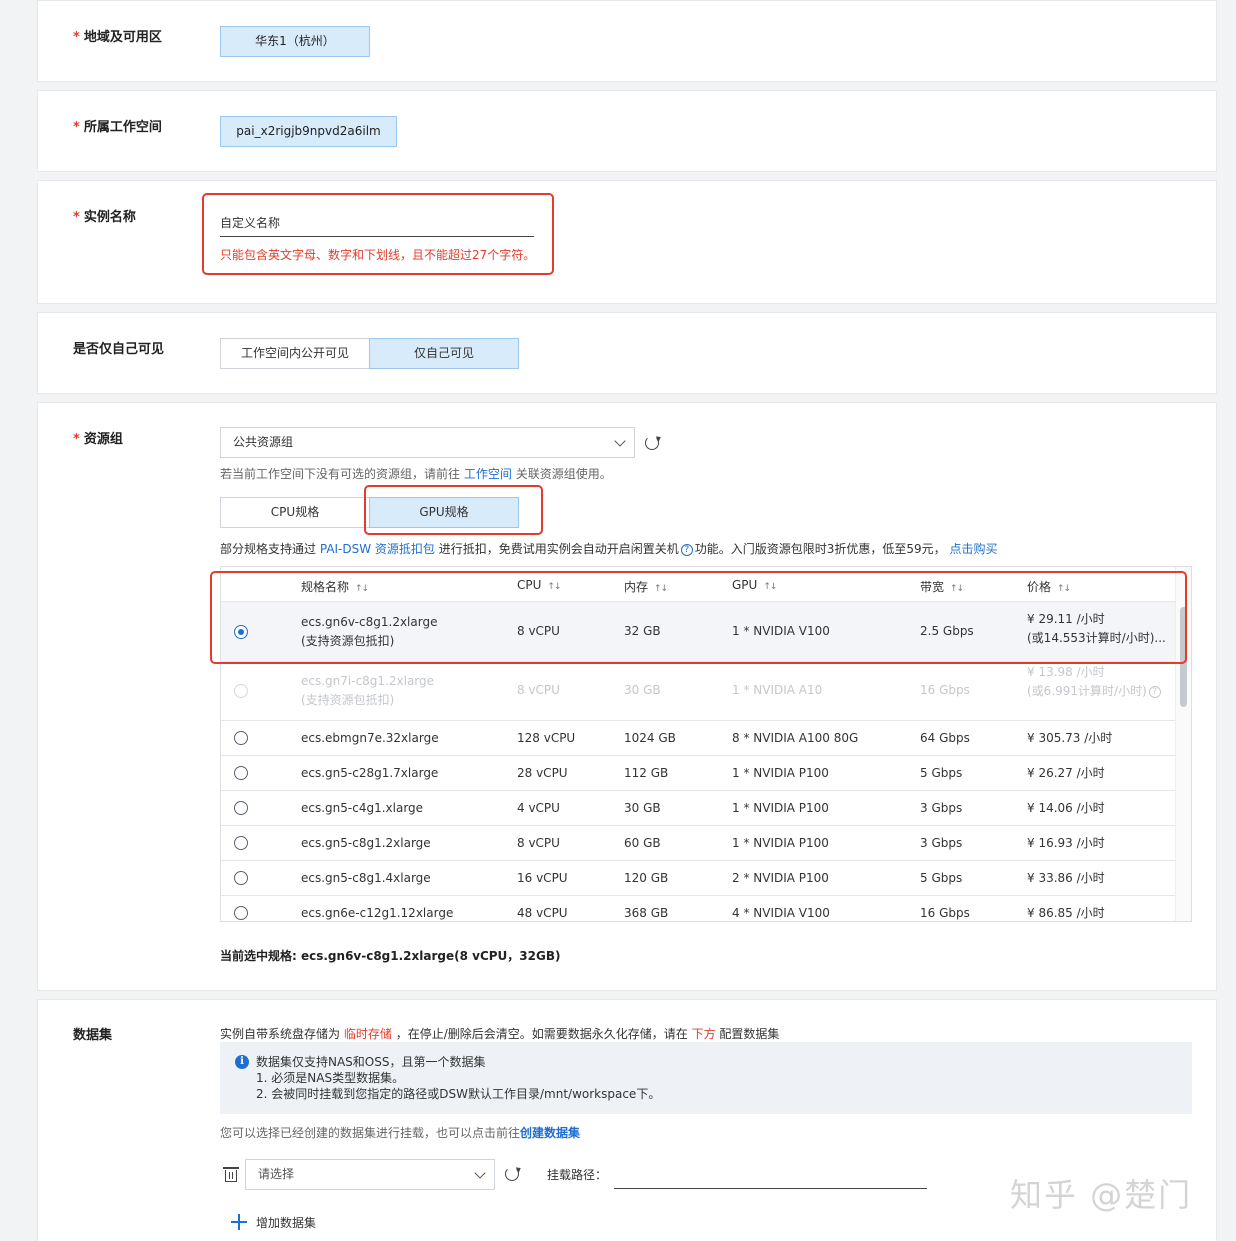 The width and height of the screenshot is (1236, 1241). What do you see at coordinates (263, 442) in the screenshot?
I see `resource-group-value: 公共资源组` at bounding box center [263, 442].